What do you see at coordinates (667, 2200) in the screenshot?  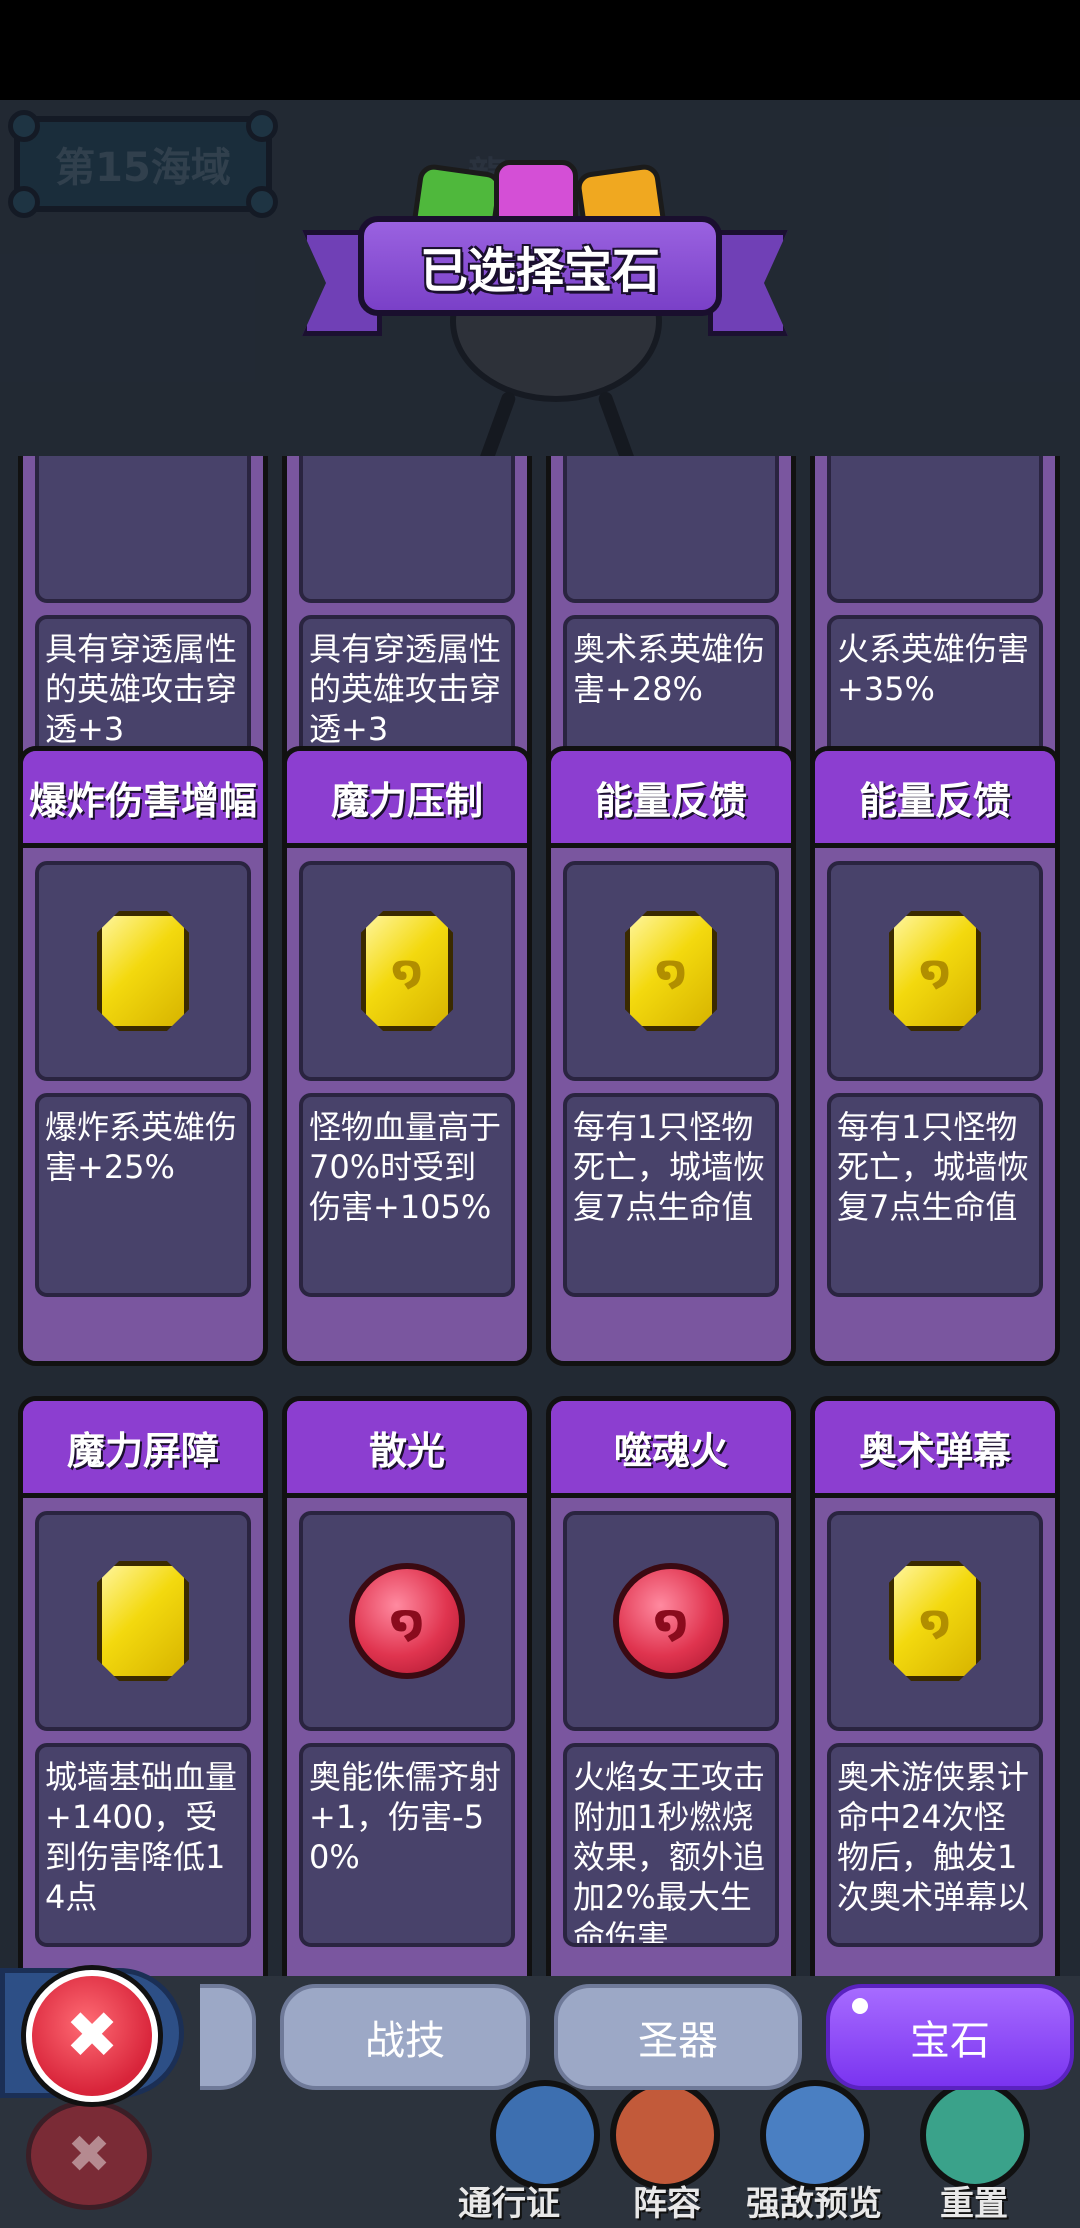 I see `lineup-label: 阵容` at bounding box center [667, 2200].